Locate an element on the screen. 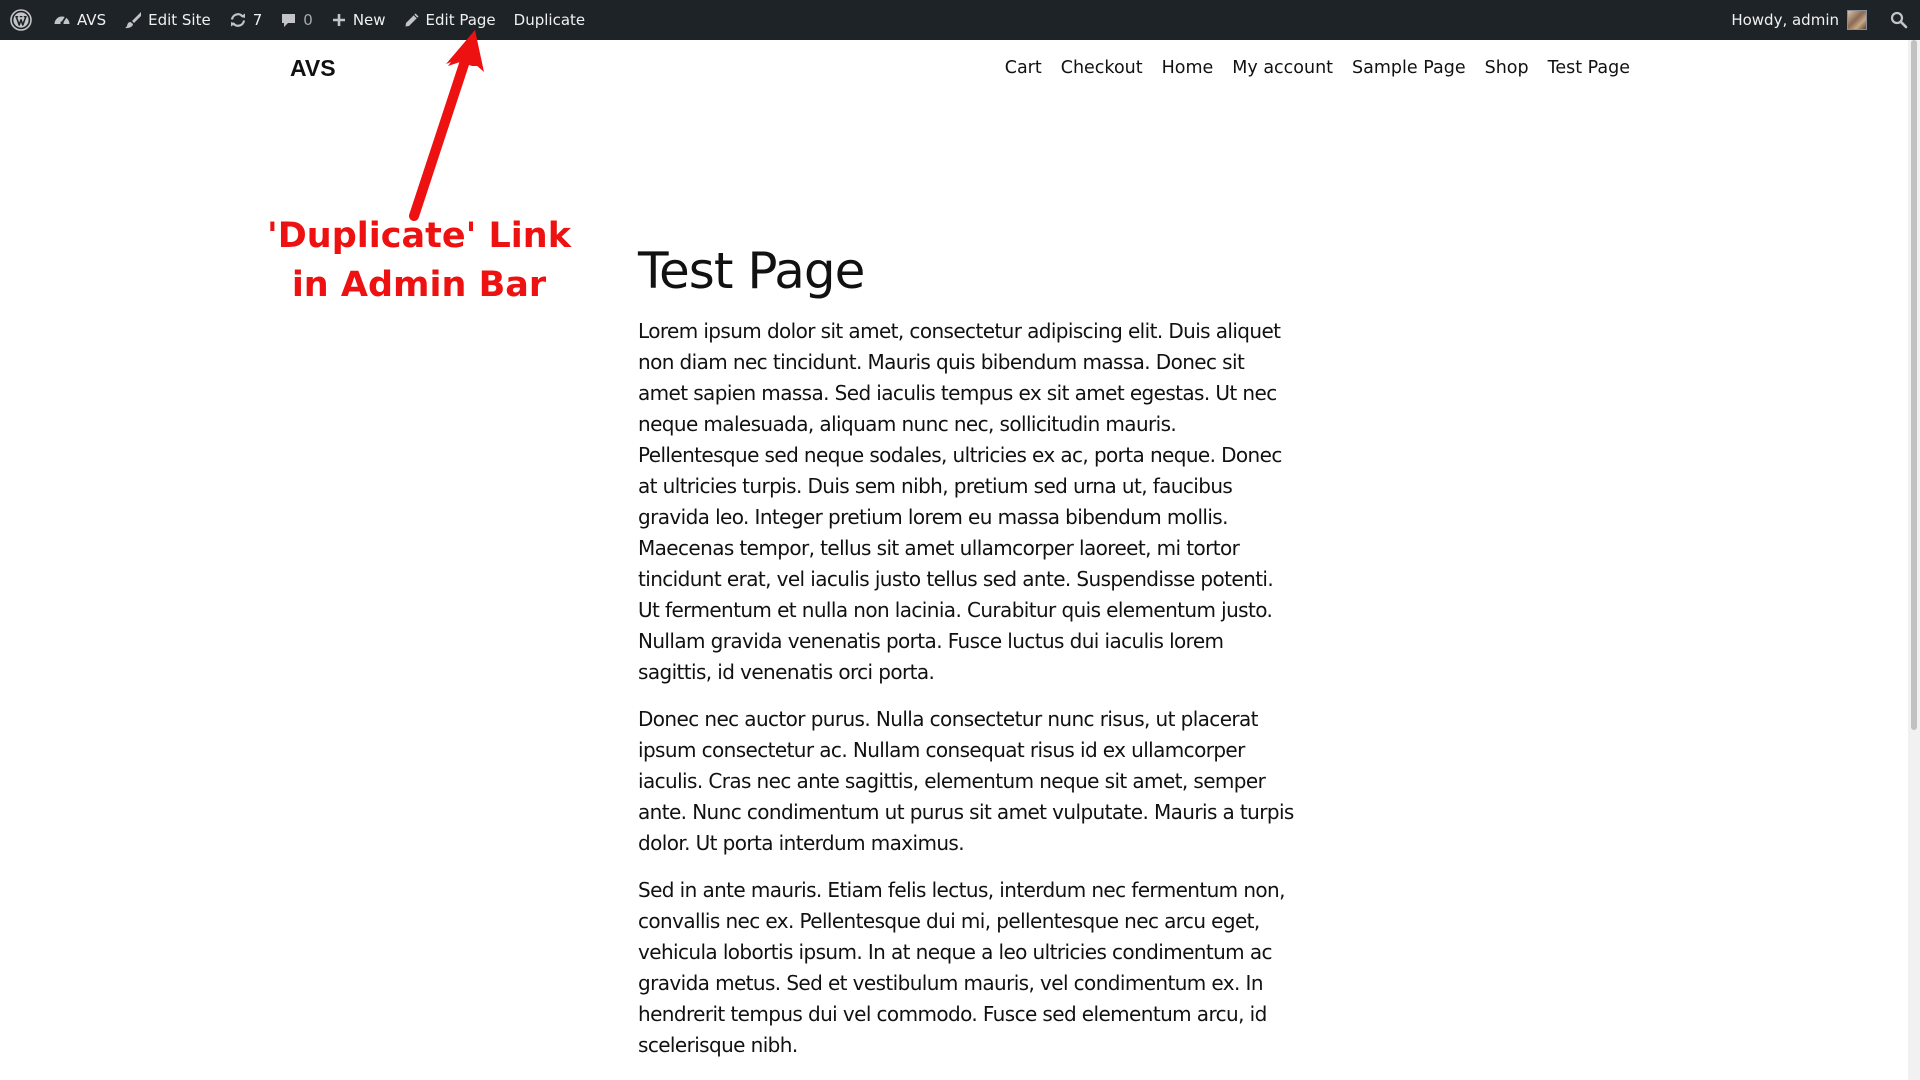 The height and width of the screenshot is (1080, 1920). nav-item-home: Home is located at coordinates (1188, 68).